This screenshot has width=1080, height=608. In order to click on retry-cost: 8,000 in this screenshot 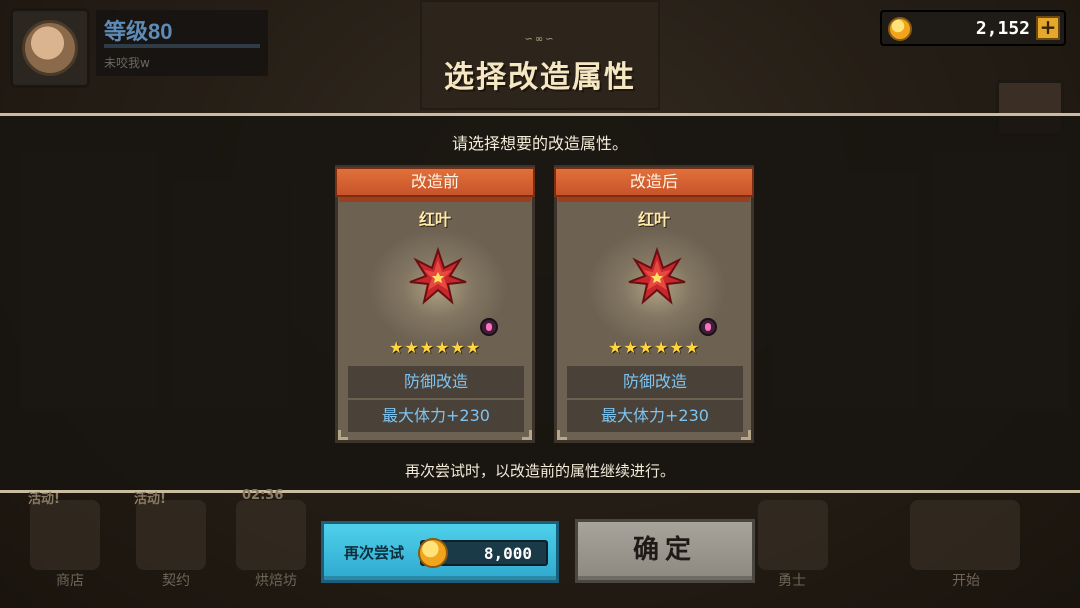, I will do `click(483, 553)`.